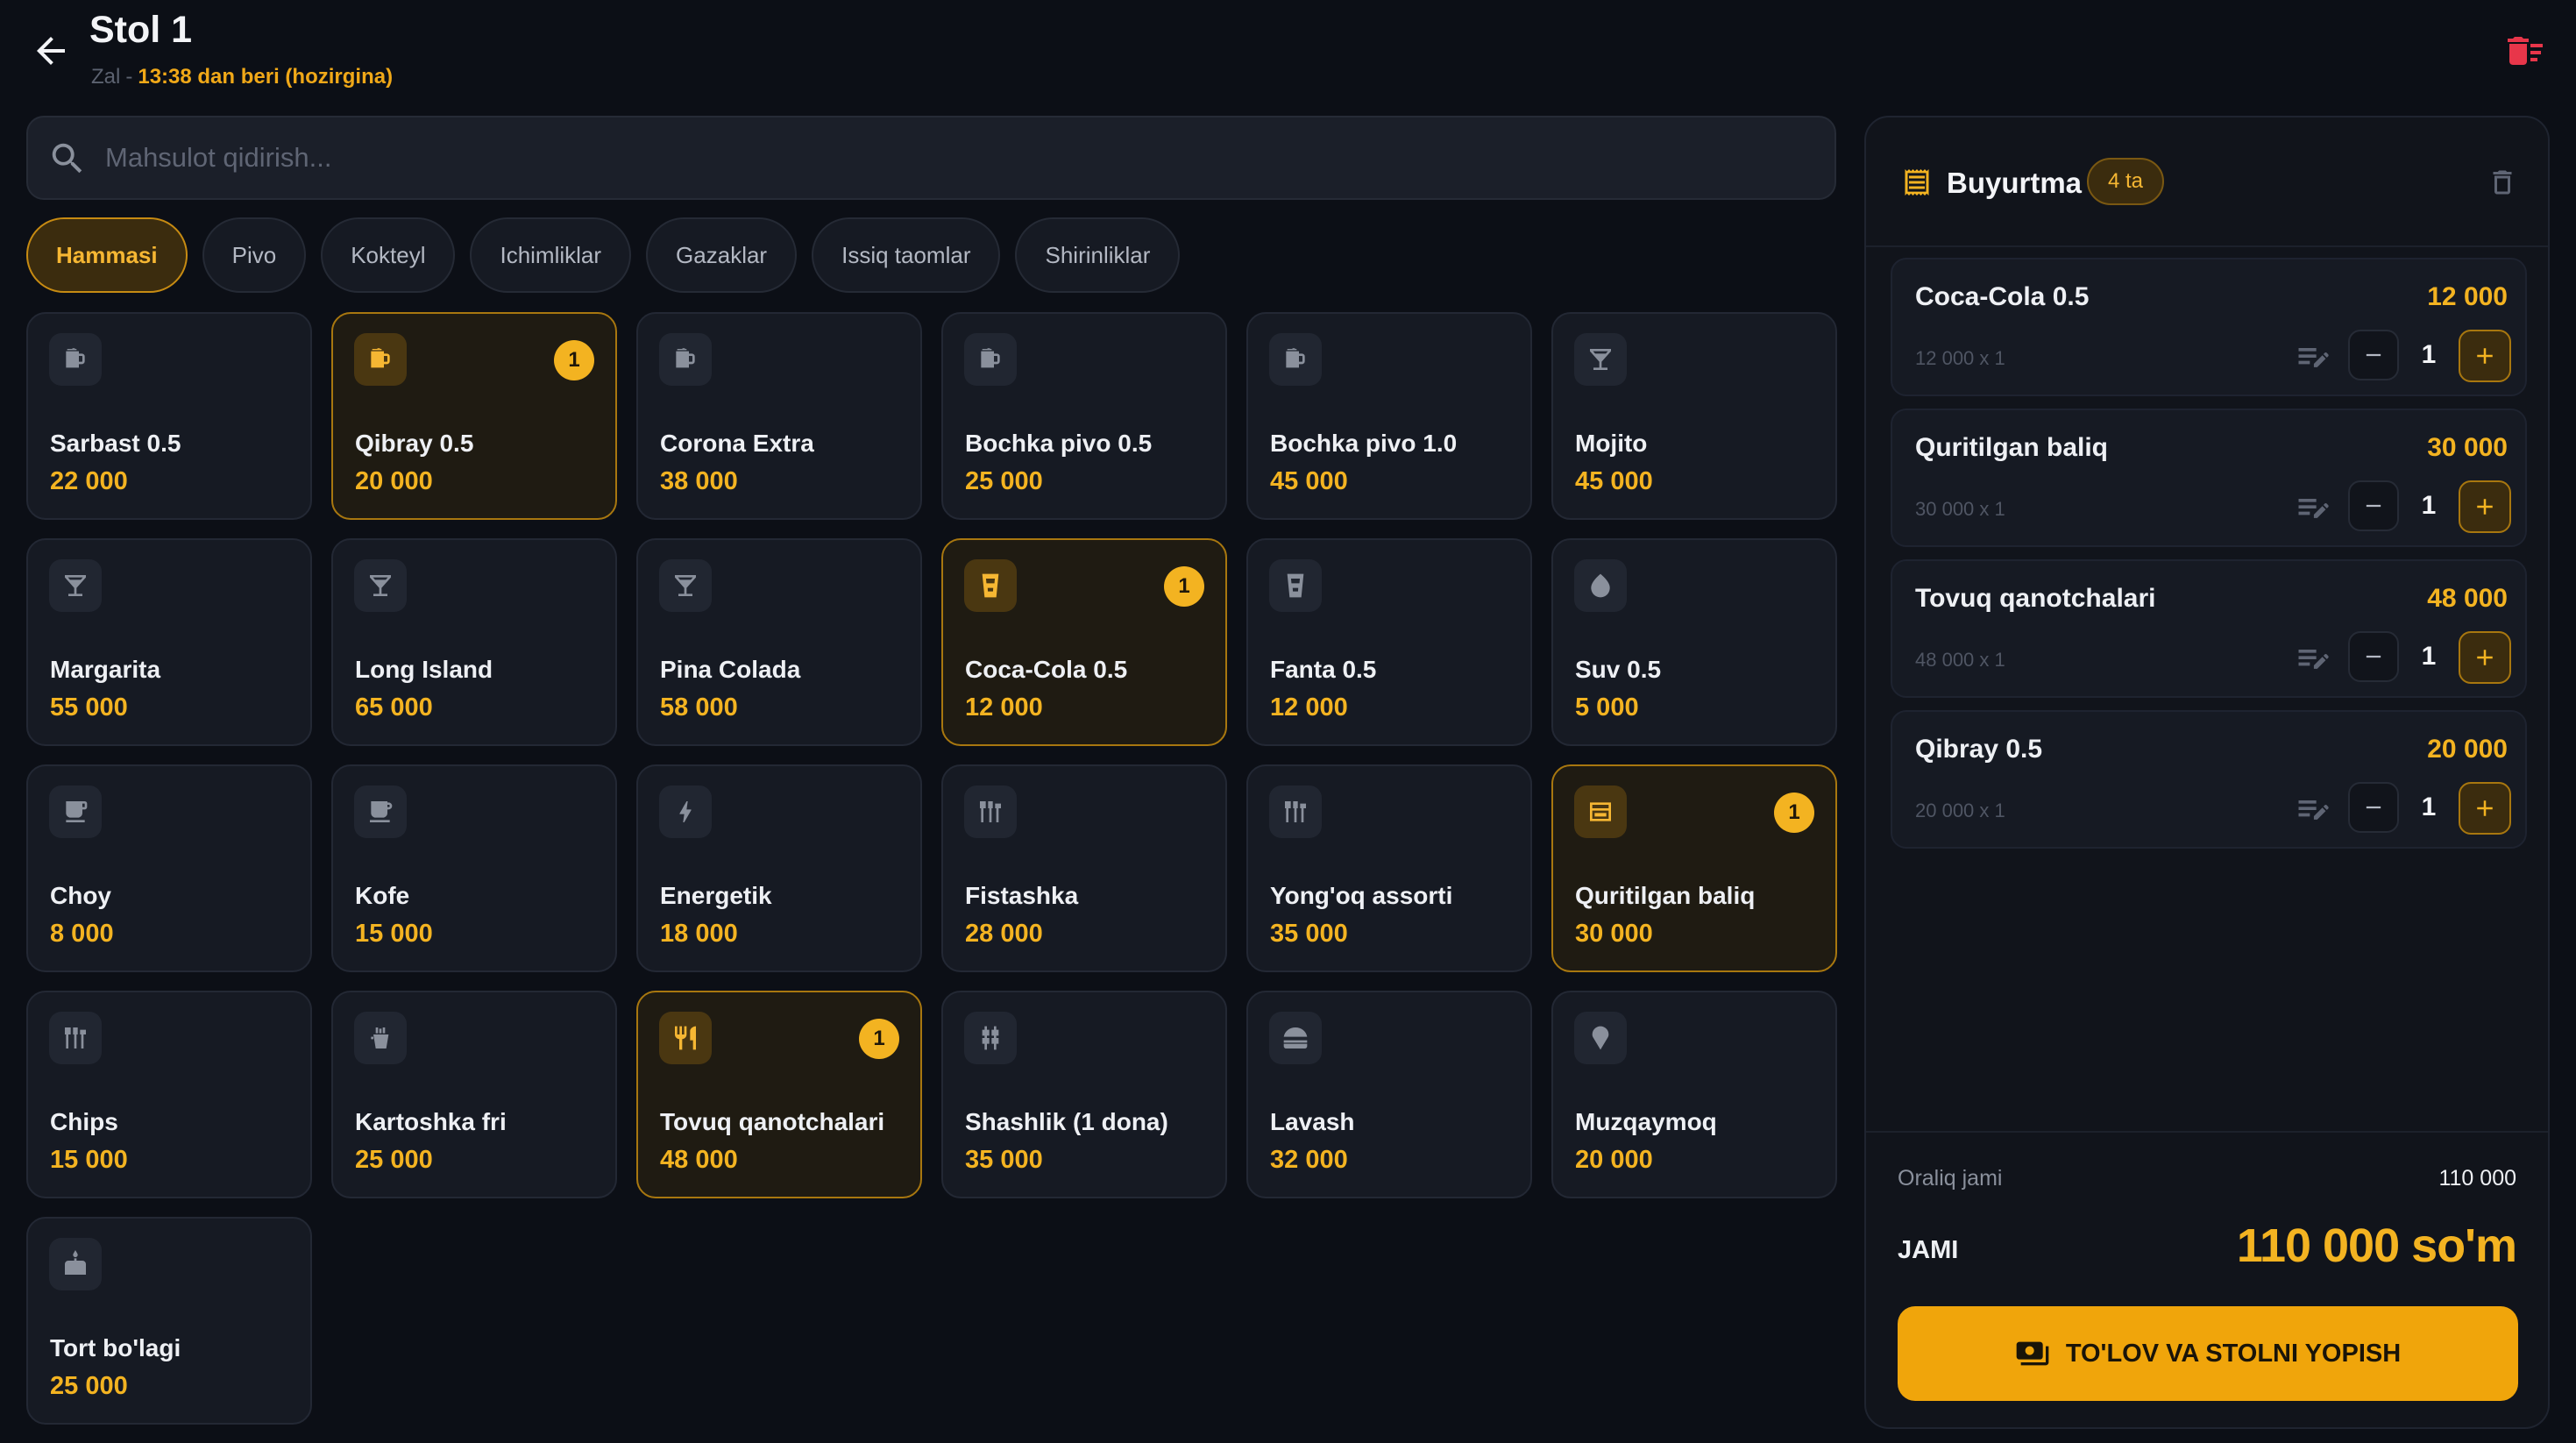  I want to click on divider, so click(2207, 1132).